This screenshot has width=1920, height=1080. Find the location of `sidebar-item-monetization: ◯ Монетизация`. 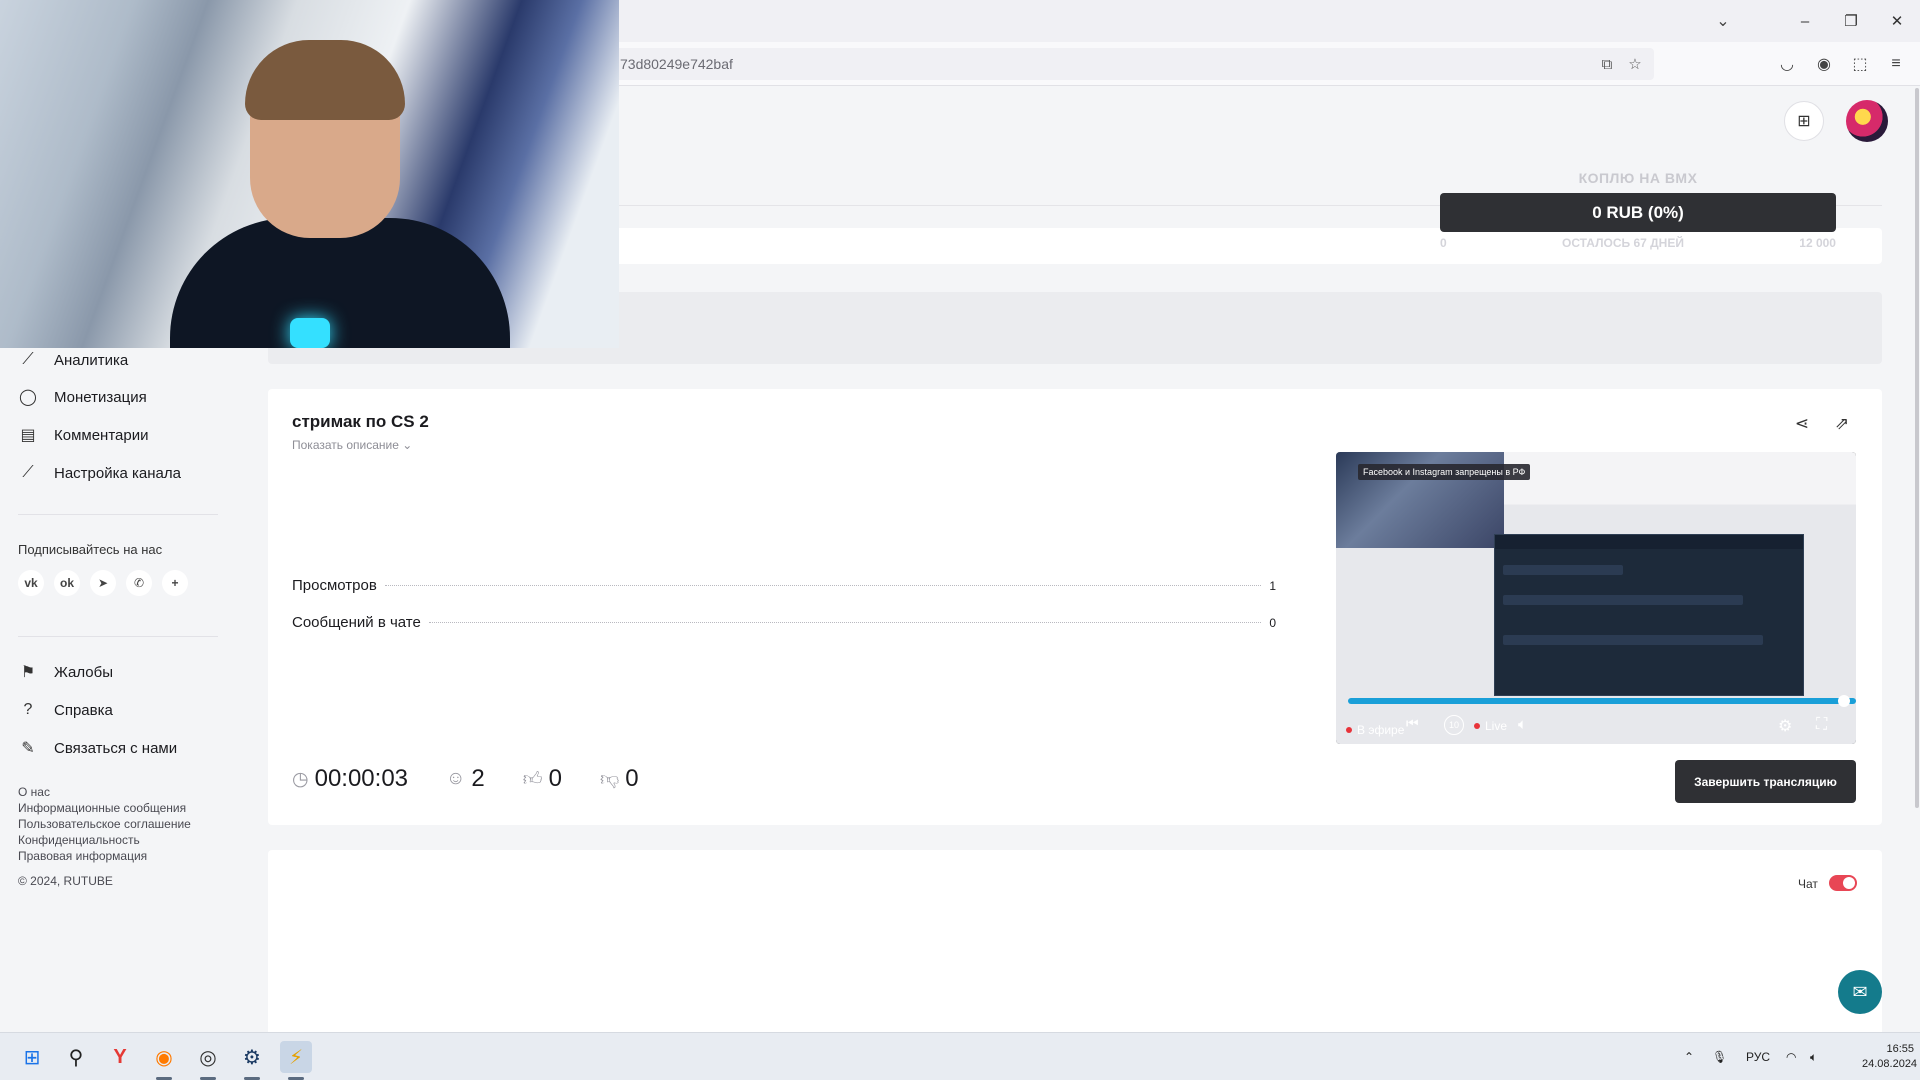

sidebar-item-monetization: ◯ Монетизация is located at coordinates (82, 397).